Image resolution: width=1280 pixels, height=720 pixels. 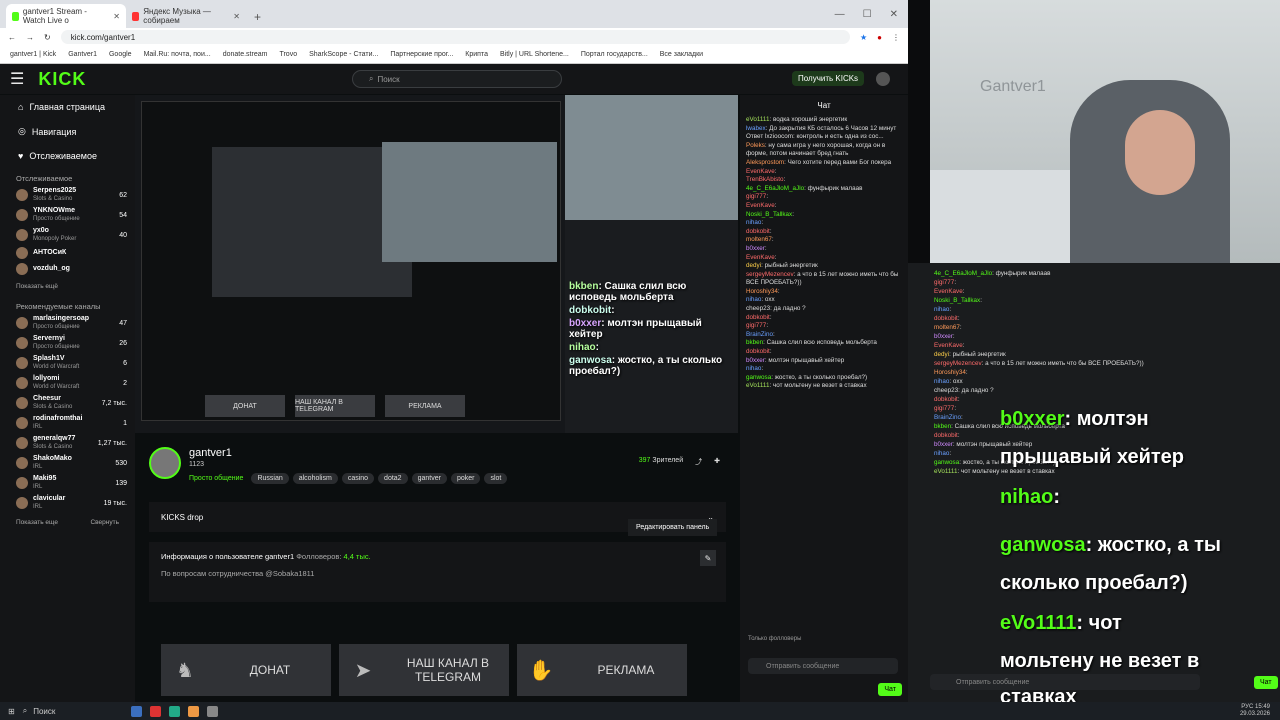 What do you see at coordinates (758, 377) in the screenshot?
I see `chat-username: ganwosa` at bounding box center [758, 377].